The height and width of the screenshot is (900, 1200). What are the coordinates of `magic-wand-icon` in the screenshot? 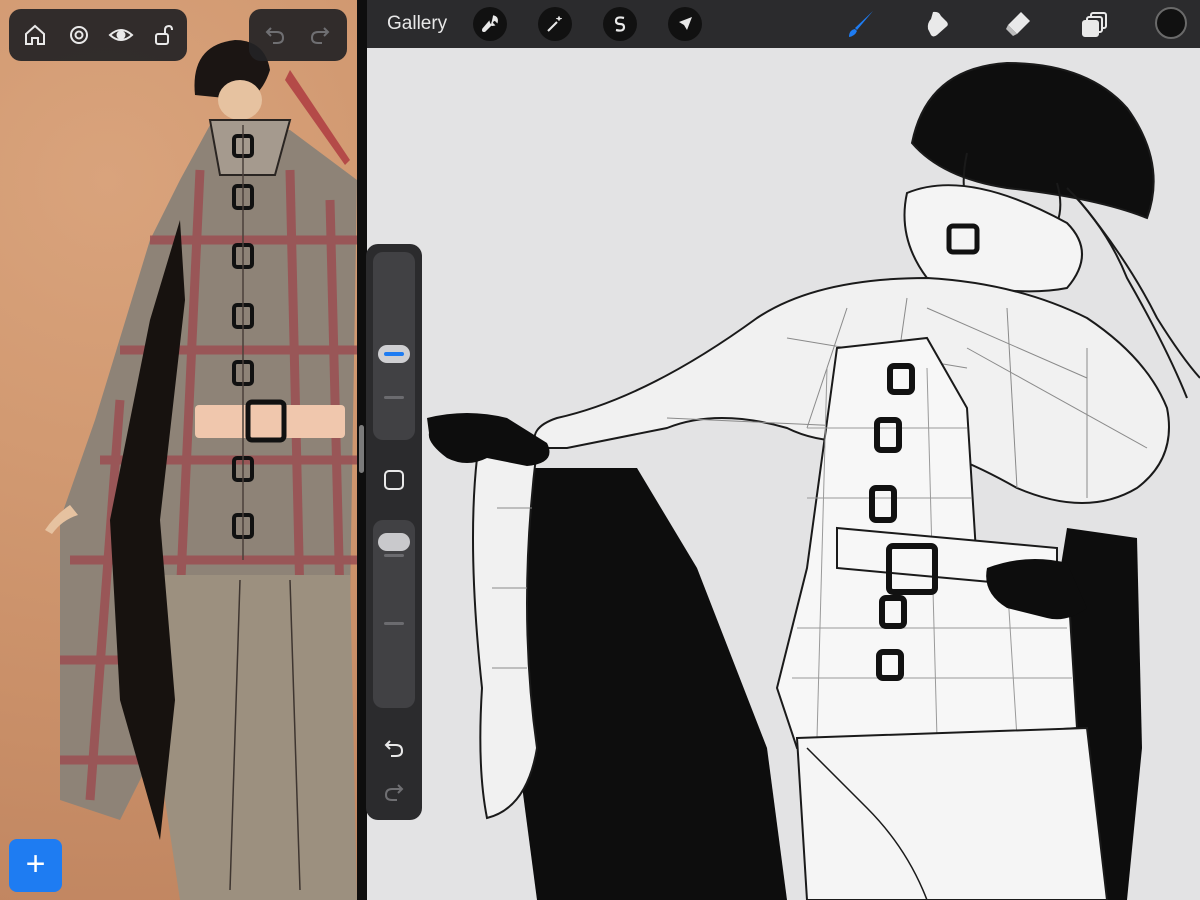 It's located at (555, 24).